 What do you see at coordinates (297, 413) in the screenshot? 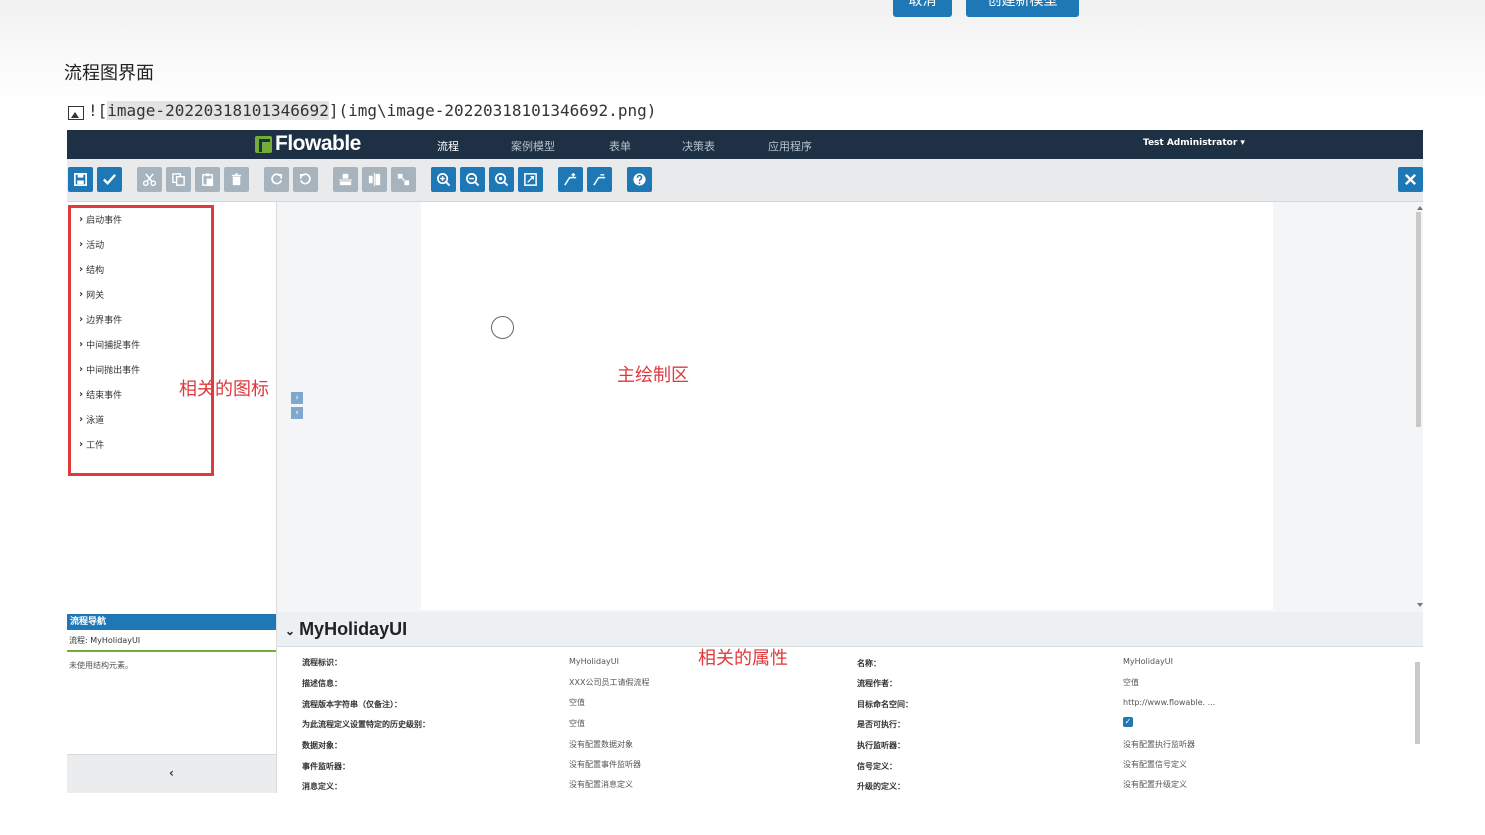
I see `collapse-left-icon: ‹` at bounding box center [297, 413].